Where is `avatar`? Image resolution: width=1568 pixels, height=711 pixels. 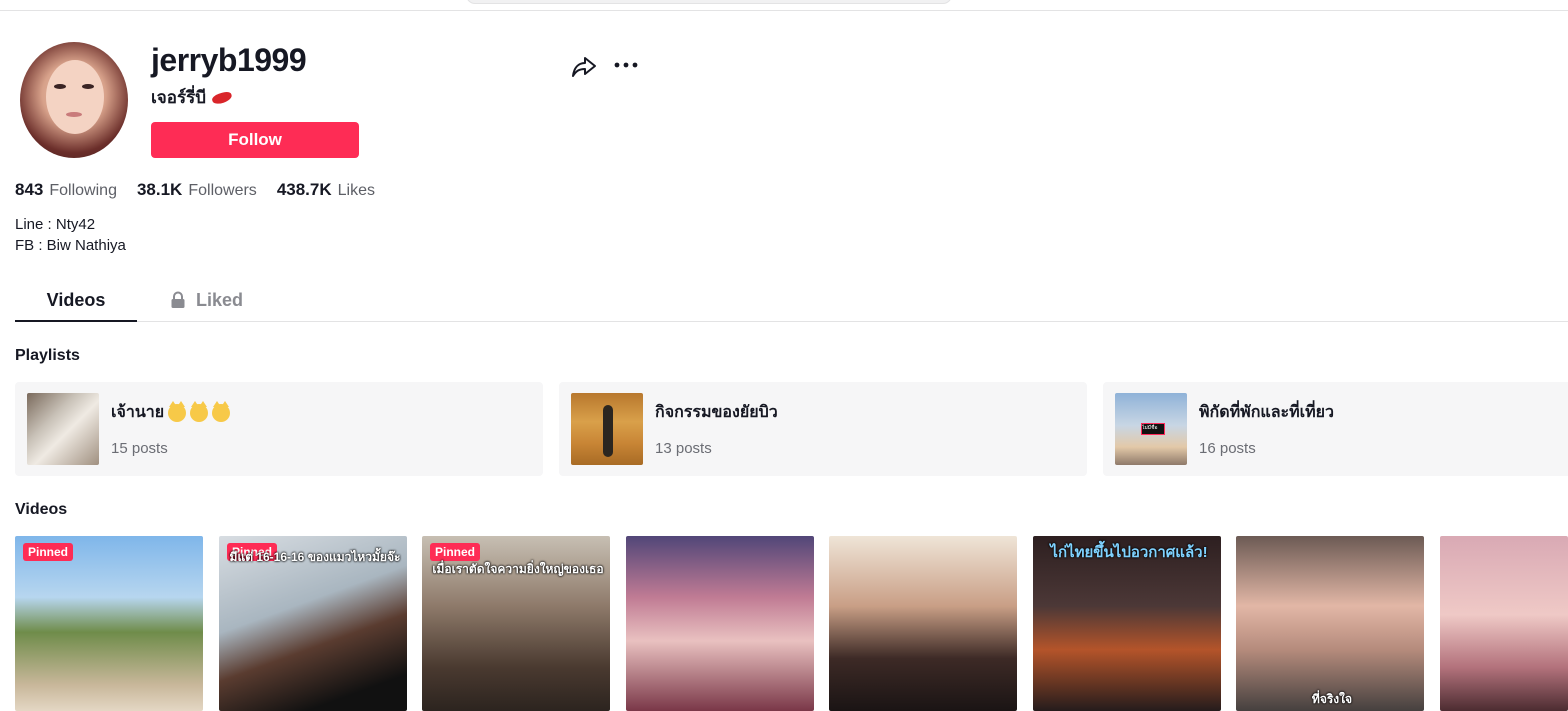
avatar is located at coordinates (74, 100).